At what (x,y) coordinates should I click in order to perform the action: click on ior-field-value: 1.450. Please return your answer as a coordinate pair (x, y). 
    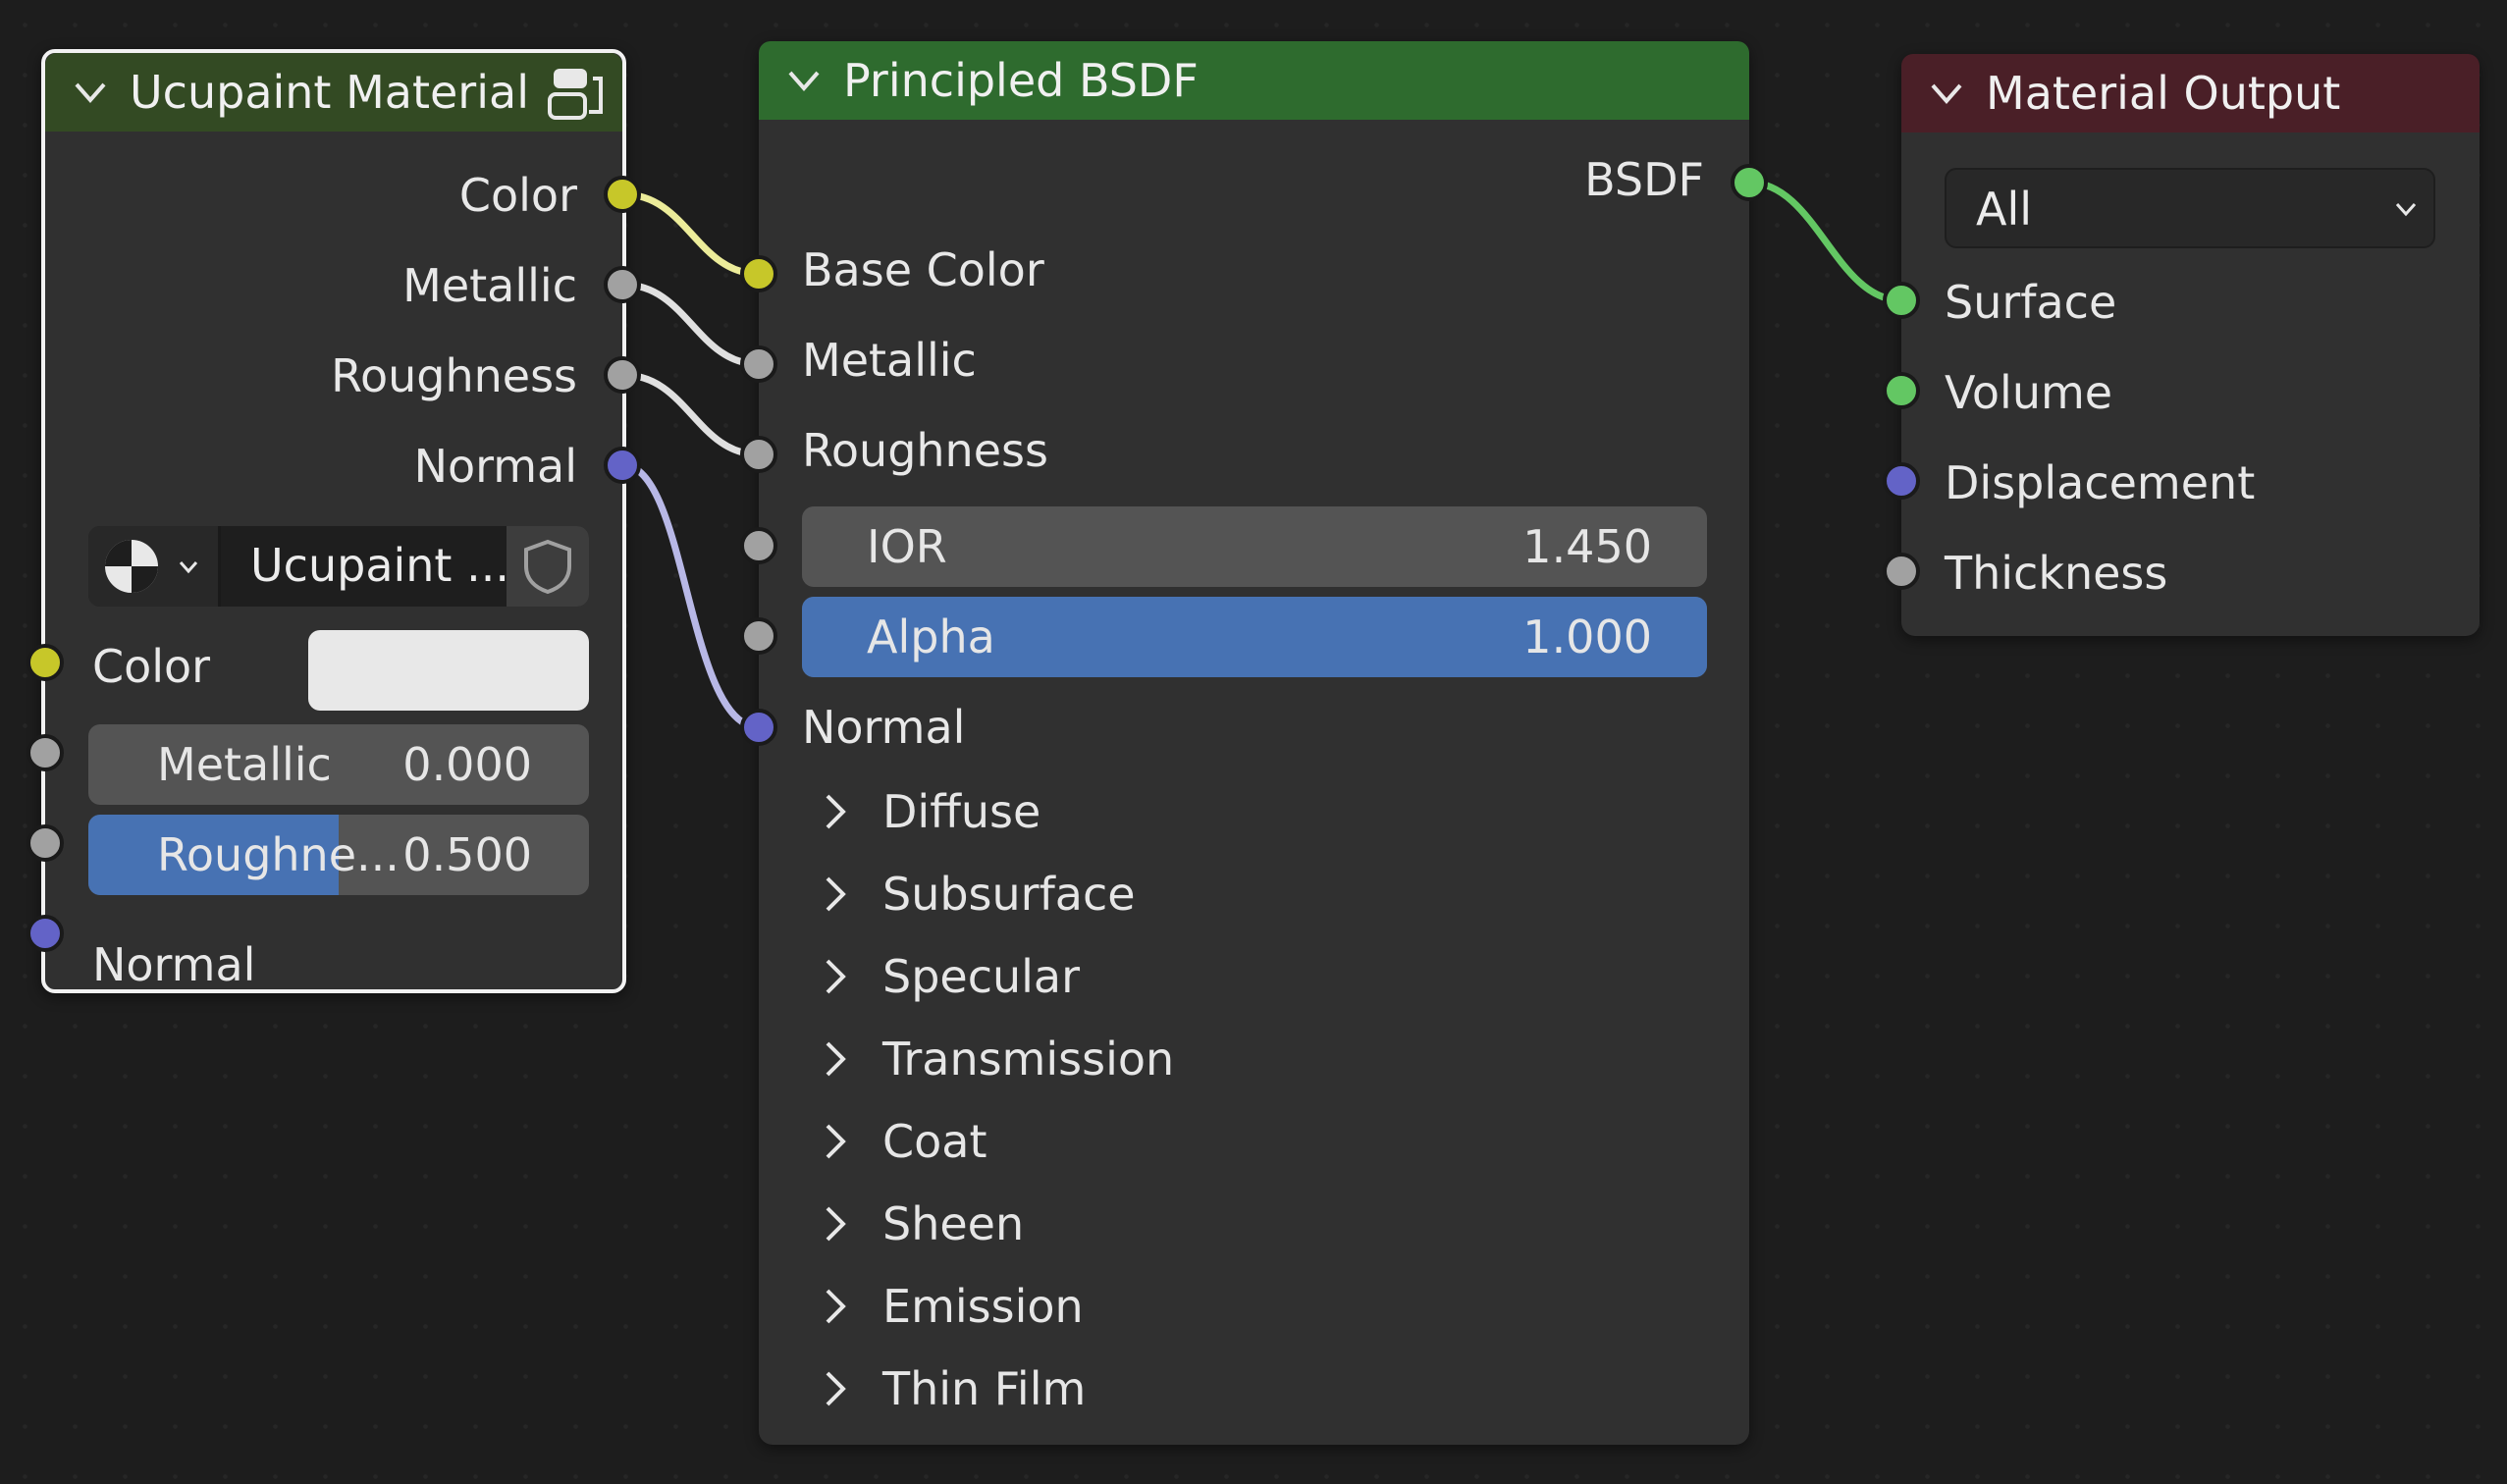
    Looking at the image, I should click on (1587, 547).